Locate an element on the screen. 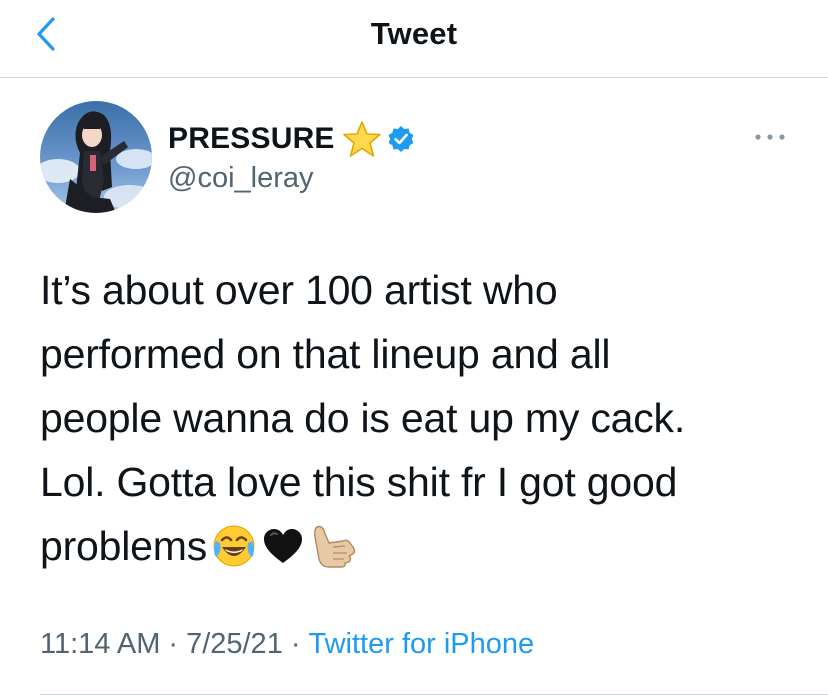  navigation-bar: Tweet is located at coordinates (414, 39).